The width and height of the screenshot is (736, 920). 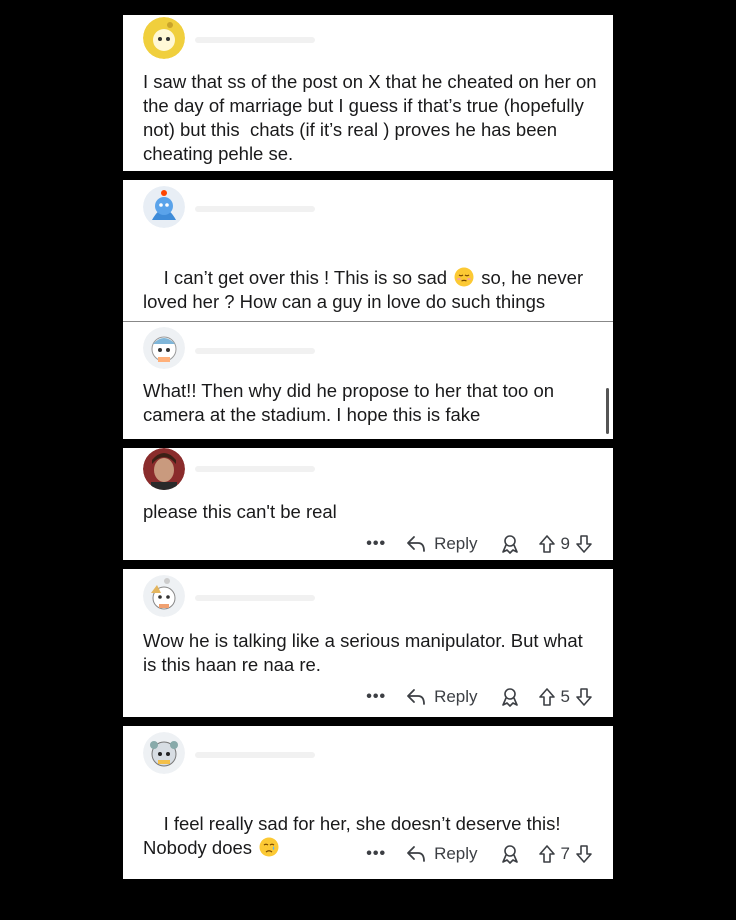 I want to click on comment-text-part: I can’t get over this ! This is so sad, so click(x=308, y=277).